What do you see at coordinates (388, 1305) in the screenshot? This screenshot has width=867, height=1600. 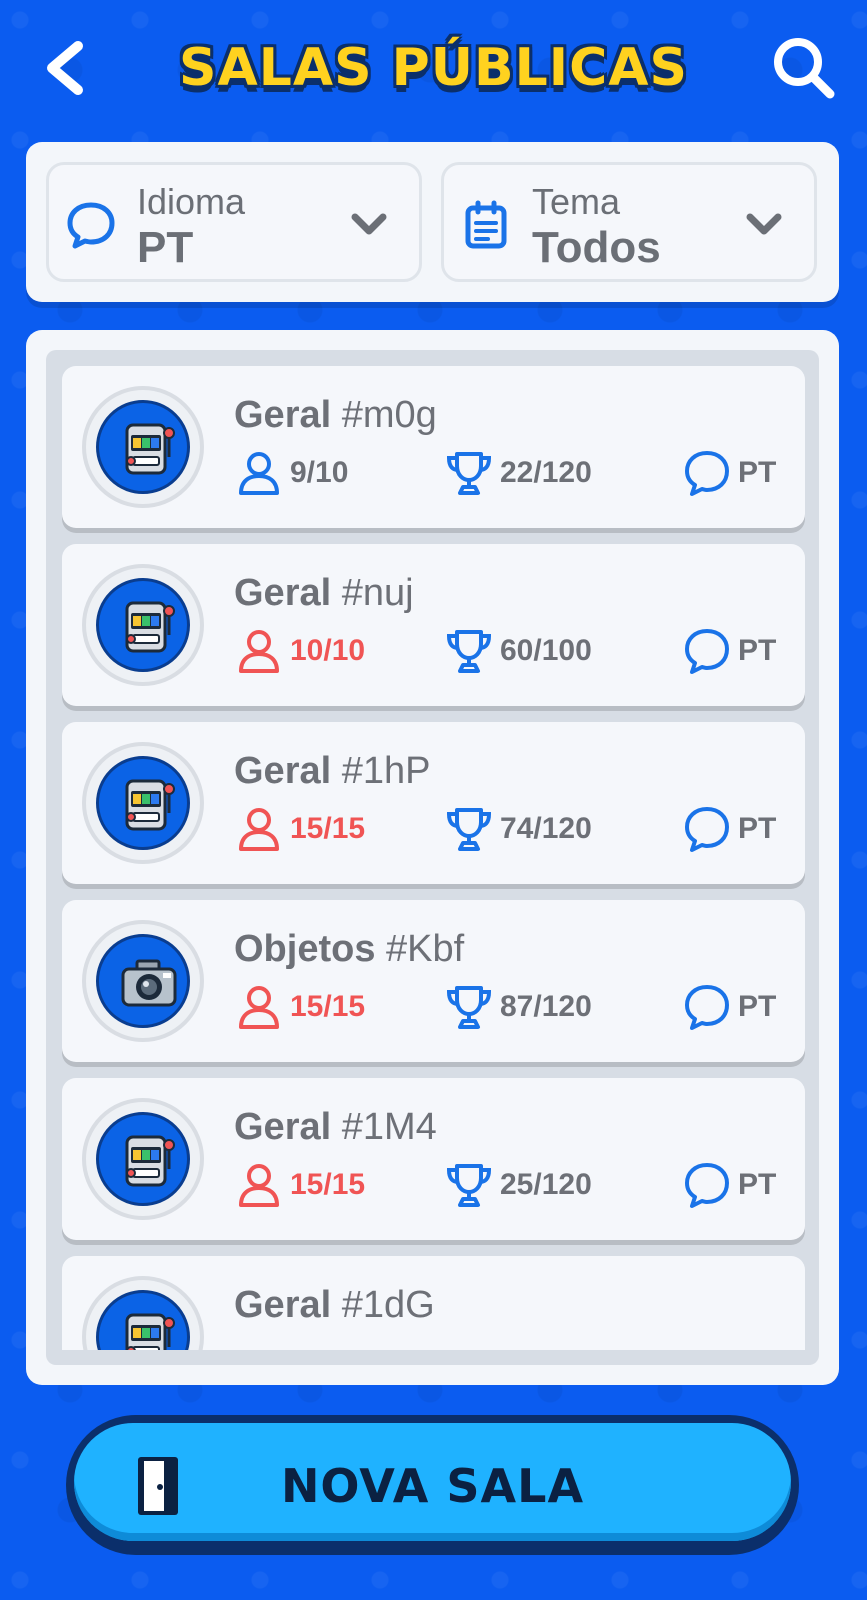 I see `room-code: #1dG` at bounding box center [388, 1305].